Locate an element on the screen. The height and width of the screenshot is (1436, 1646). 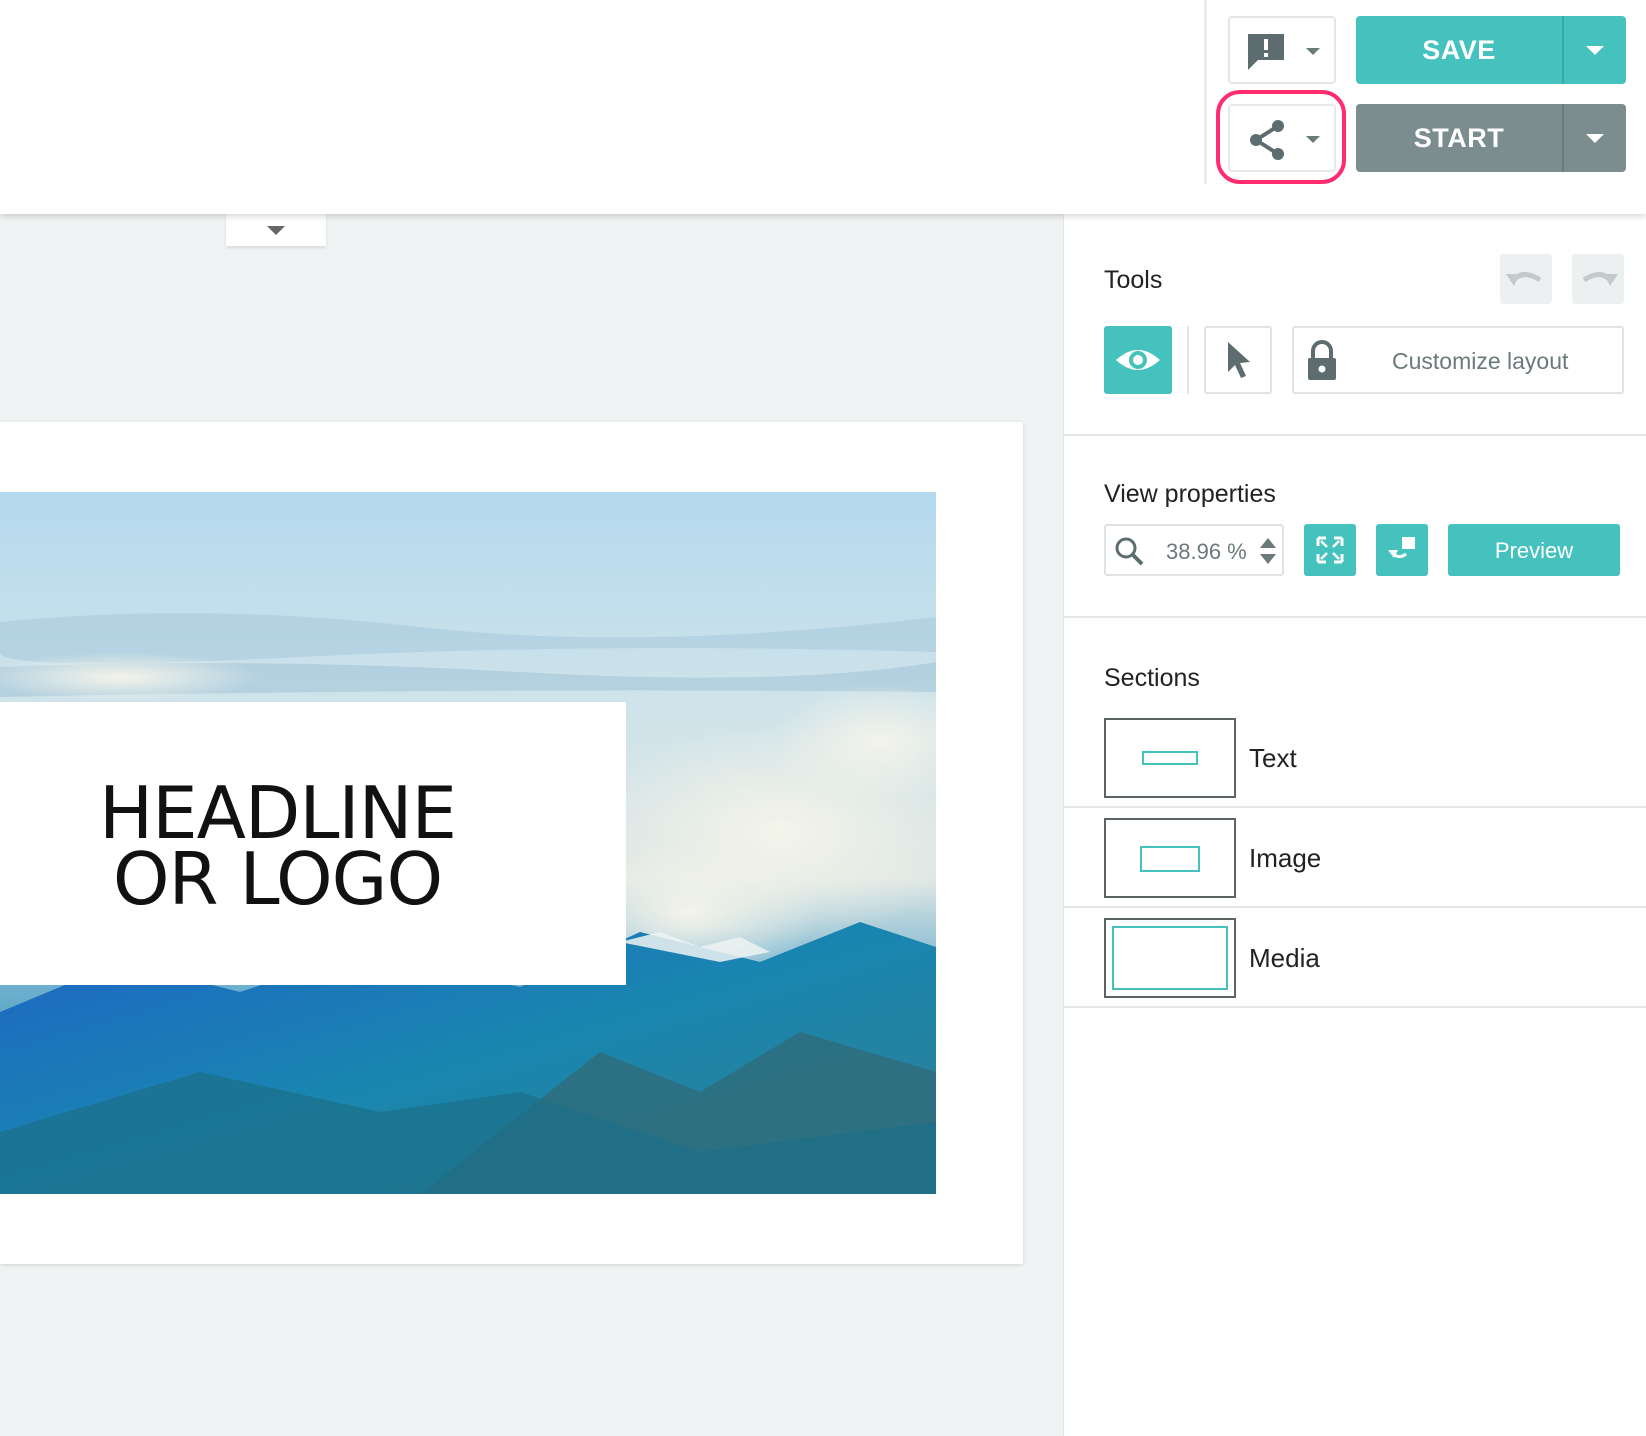
fullscreen-button is located at coordinates (1330, 550).